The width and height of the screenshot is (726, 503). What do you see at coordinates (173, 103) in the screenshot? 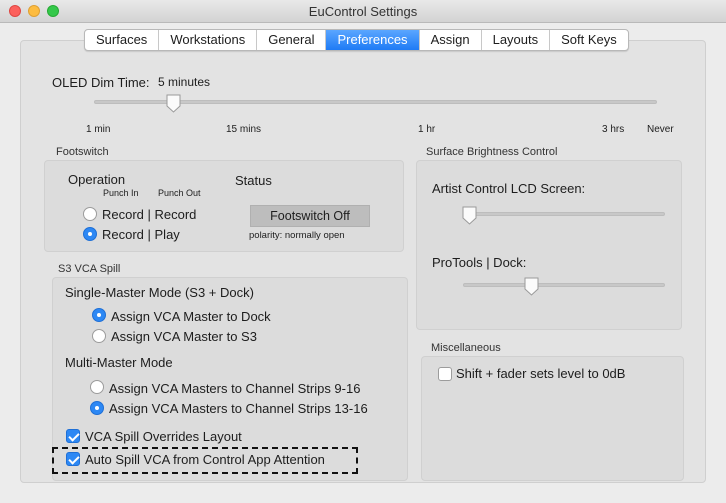
I see `oled-dim-slider-thumb` at bounding box center [173, 103].